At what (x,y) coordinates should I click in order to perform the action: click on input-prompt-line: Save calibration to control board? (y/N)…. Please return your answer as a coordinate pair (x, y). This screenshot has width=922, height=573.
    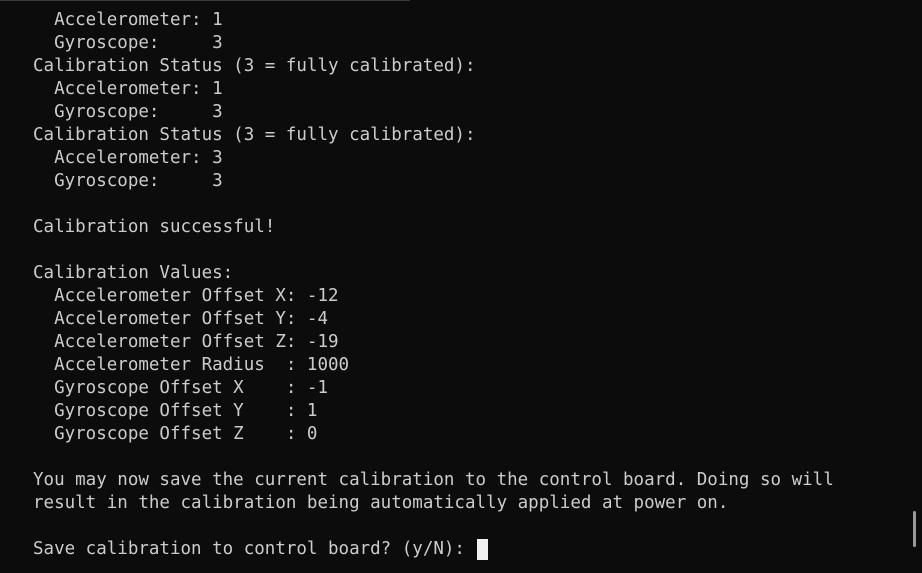
    Looking at the image, I should click on (477, 549).